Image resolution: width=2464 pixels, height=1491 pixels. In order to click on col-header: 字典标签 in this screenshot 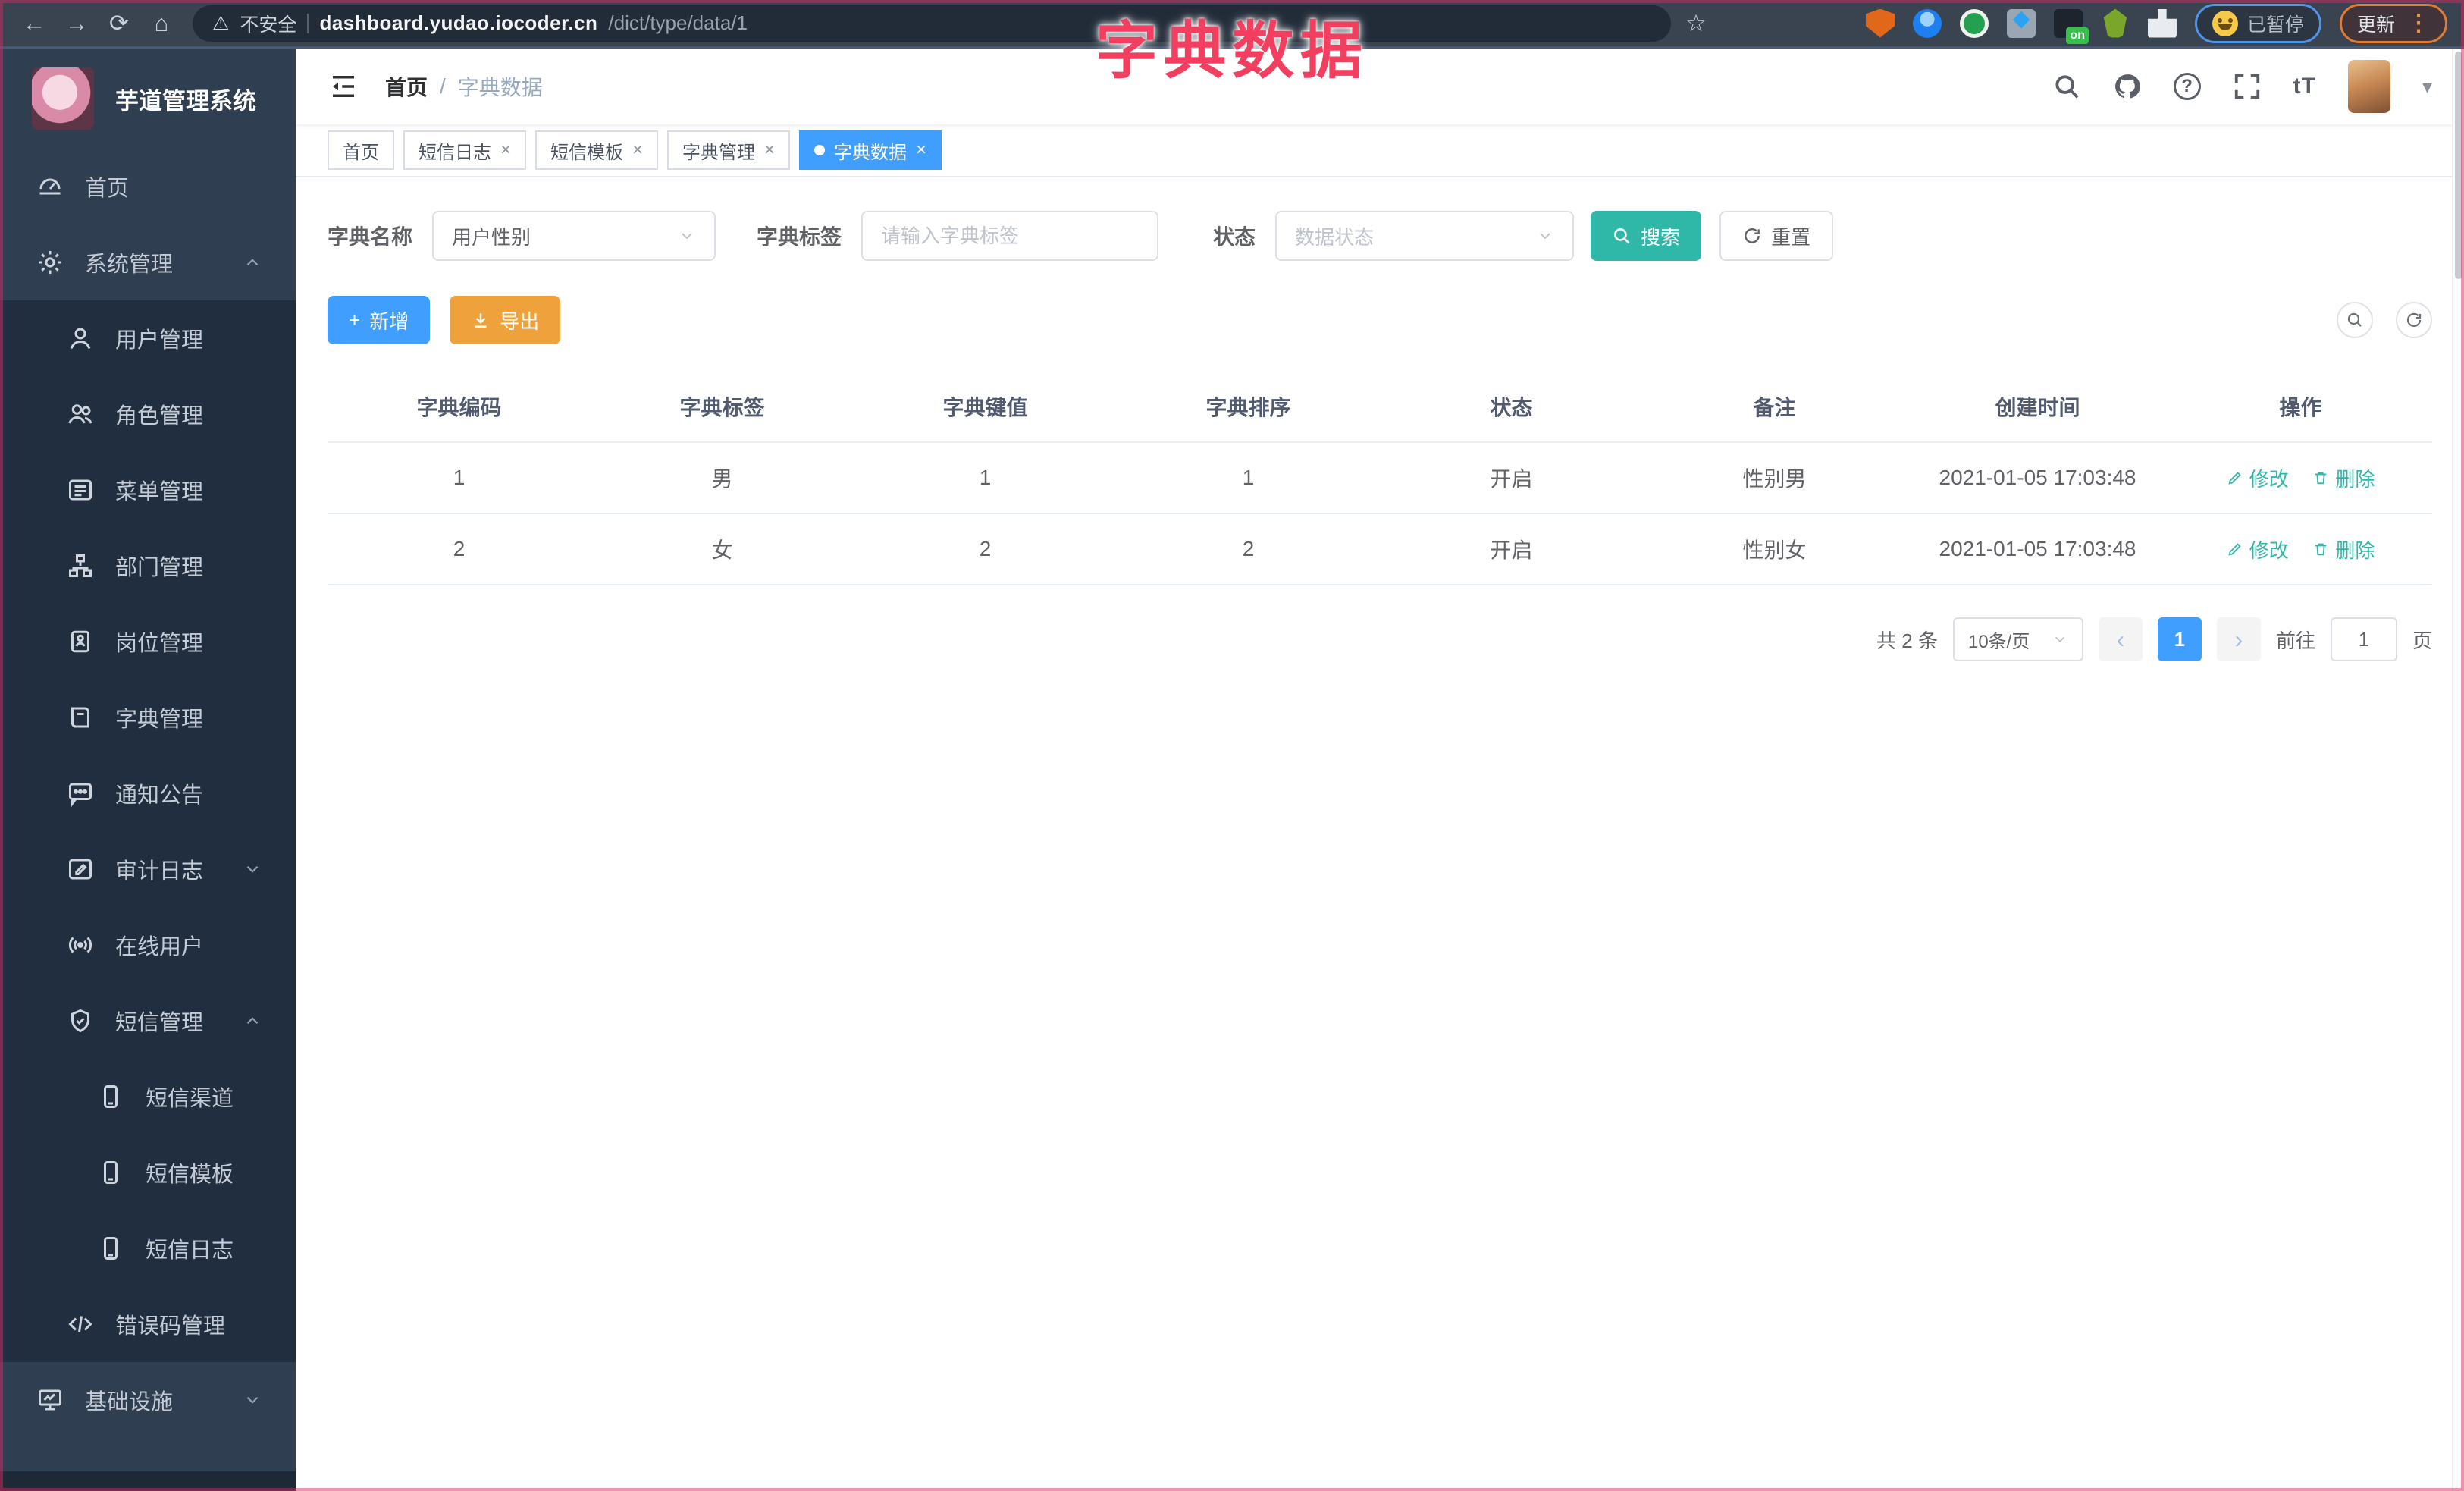, I will do `click(723, 408)`.